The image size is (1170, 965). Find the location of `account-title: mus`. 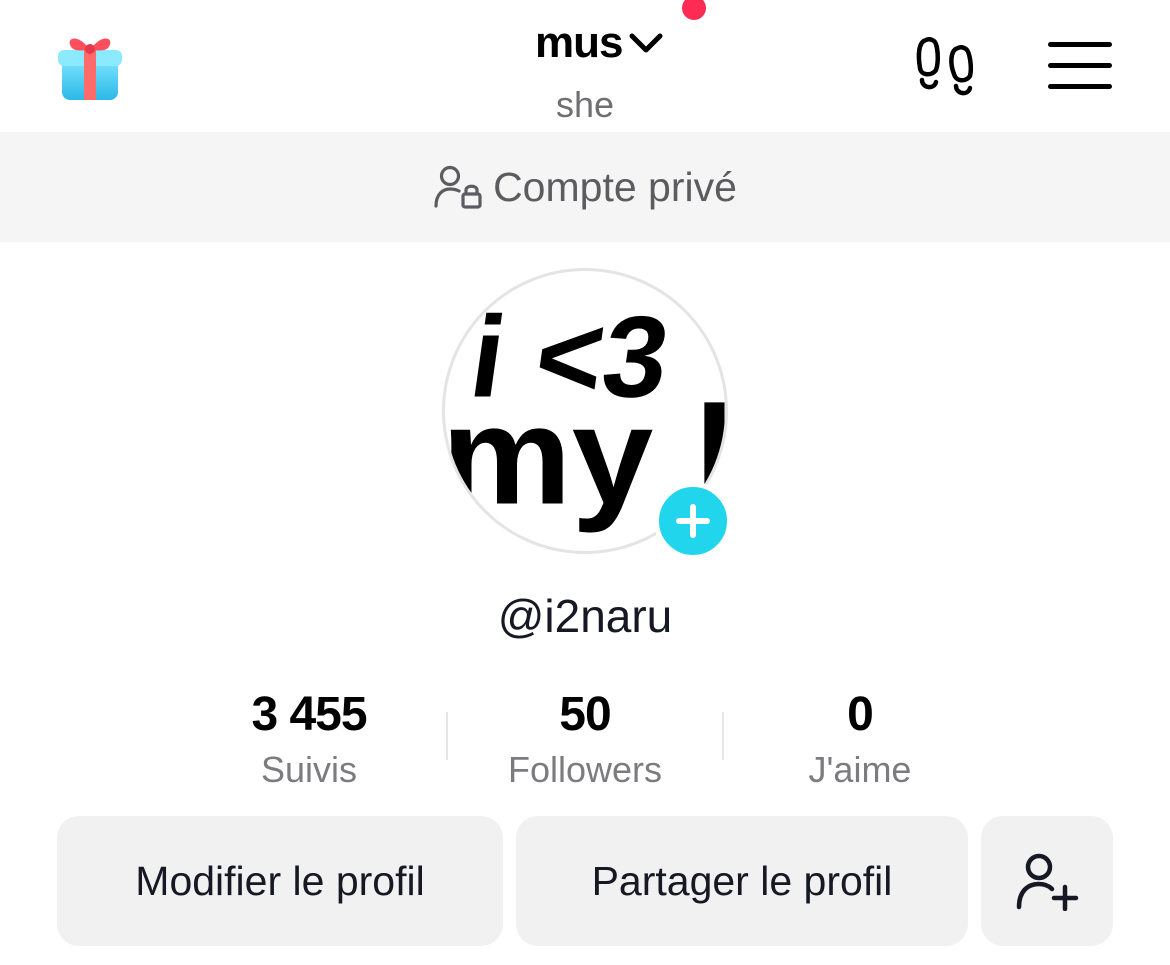

account-title: mus is located at coordinates (579, 42).